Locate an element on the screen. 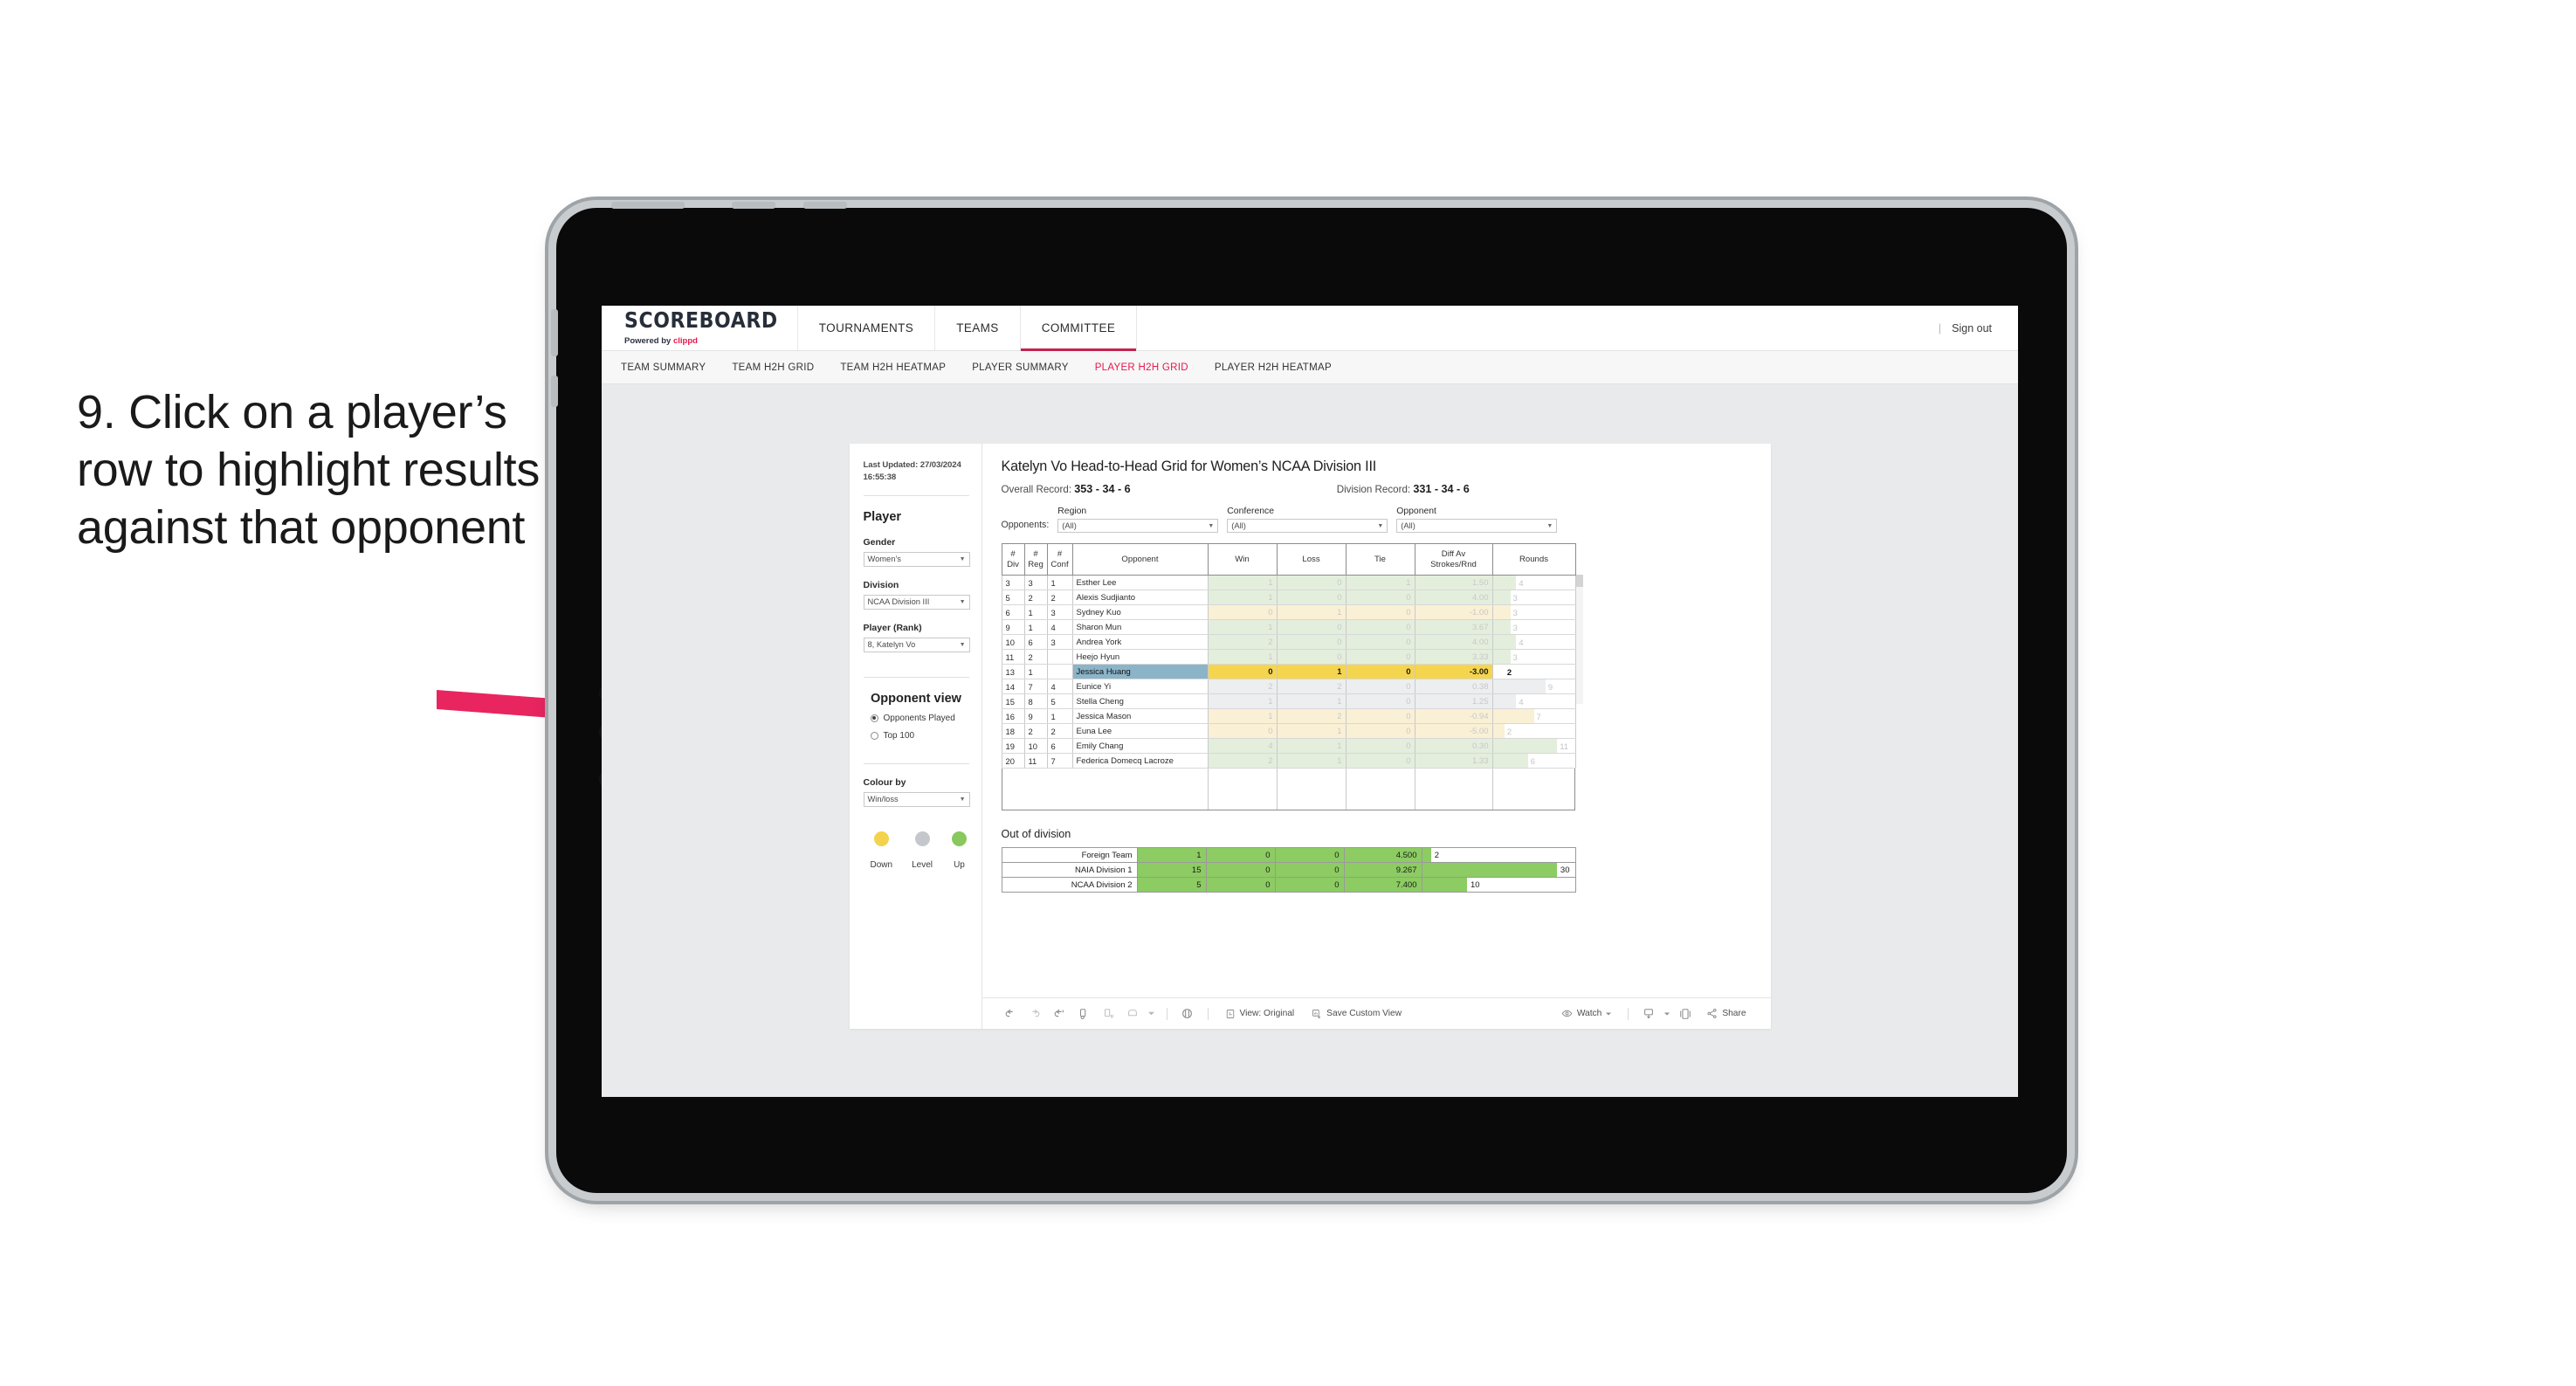 The height and width of the screenshot is (1386, 2576). table-row: Foreign Team 1 0 0 4.500 2 is located at coordinates (1288, 855).